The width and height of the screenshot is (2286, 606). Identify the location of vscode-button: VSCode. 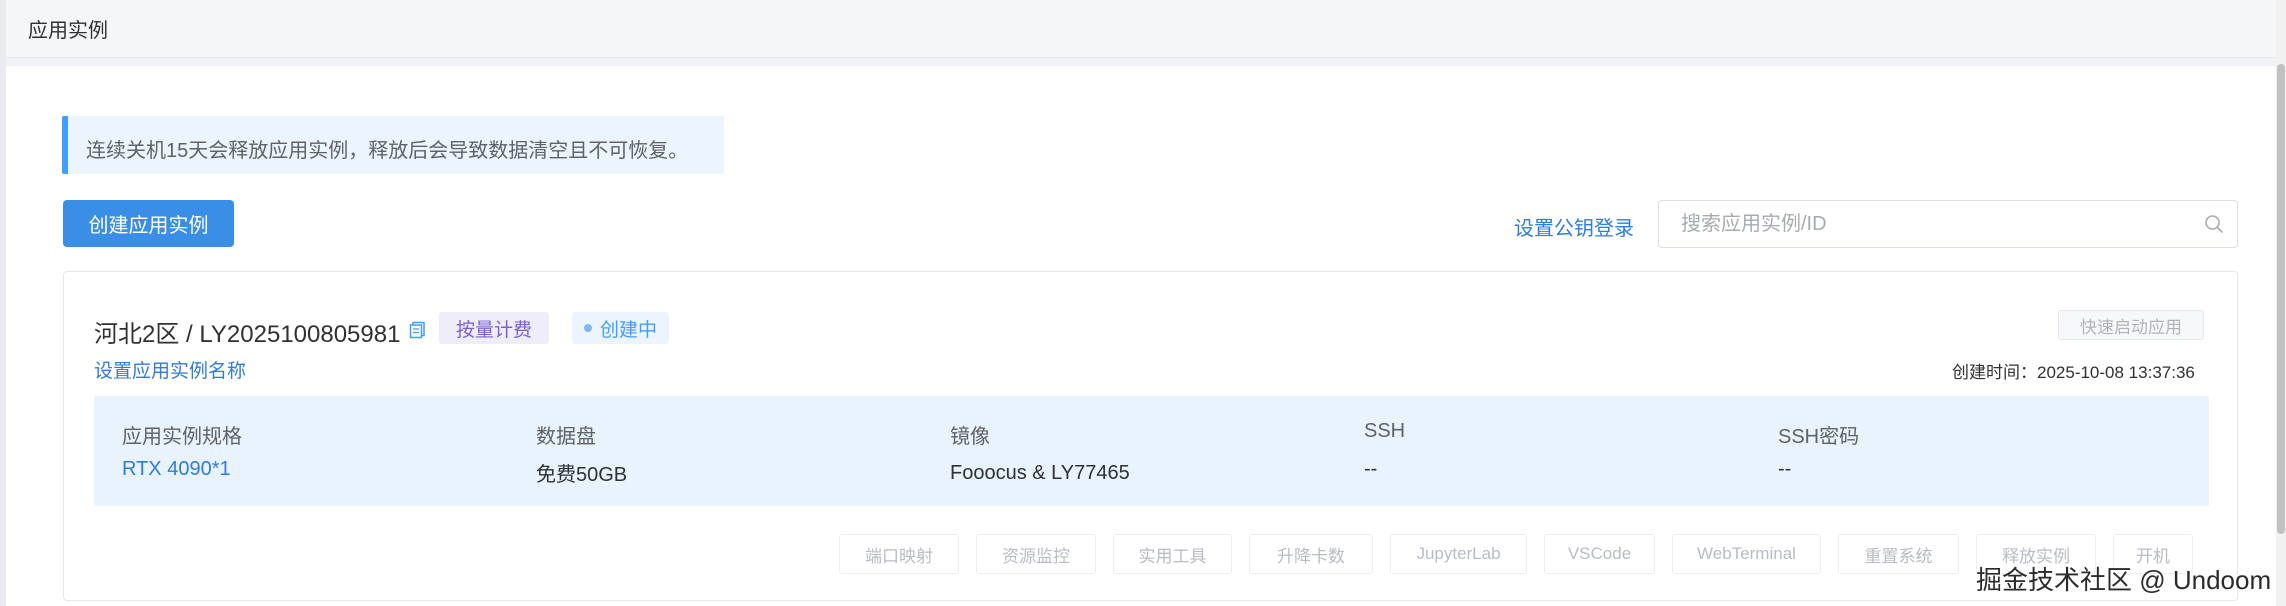
(1599, 554).